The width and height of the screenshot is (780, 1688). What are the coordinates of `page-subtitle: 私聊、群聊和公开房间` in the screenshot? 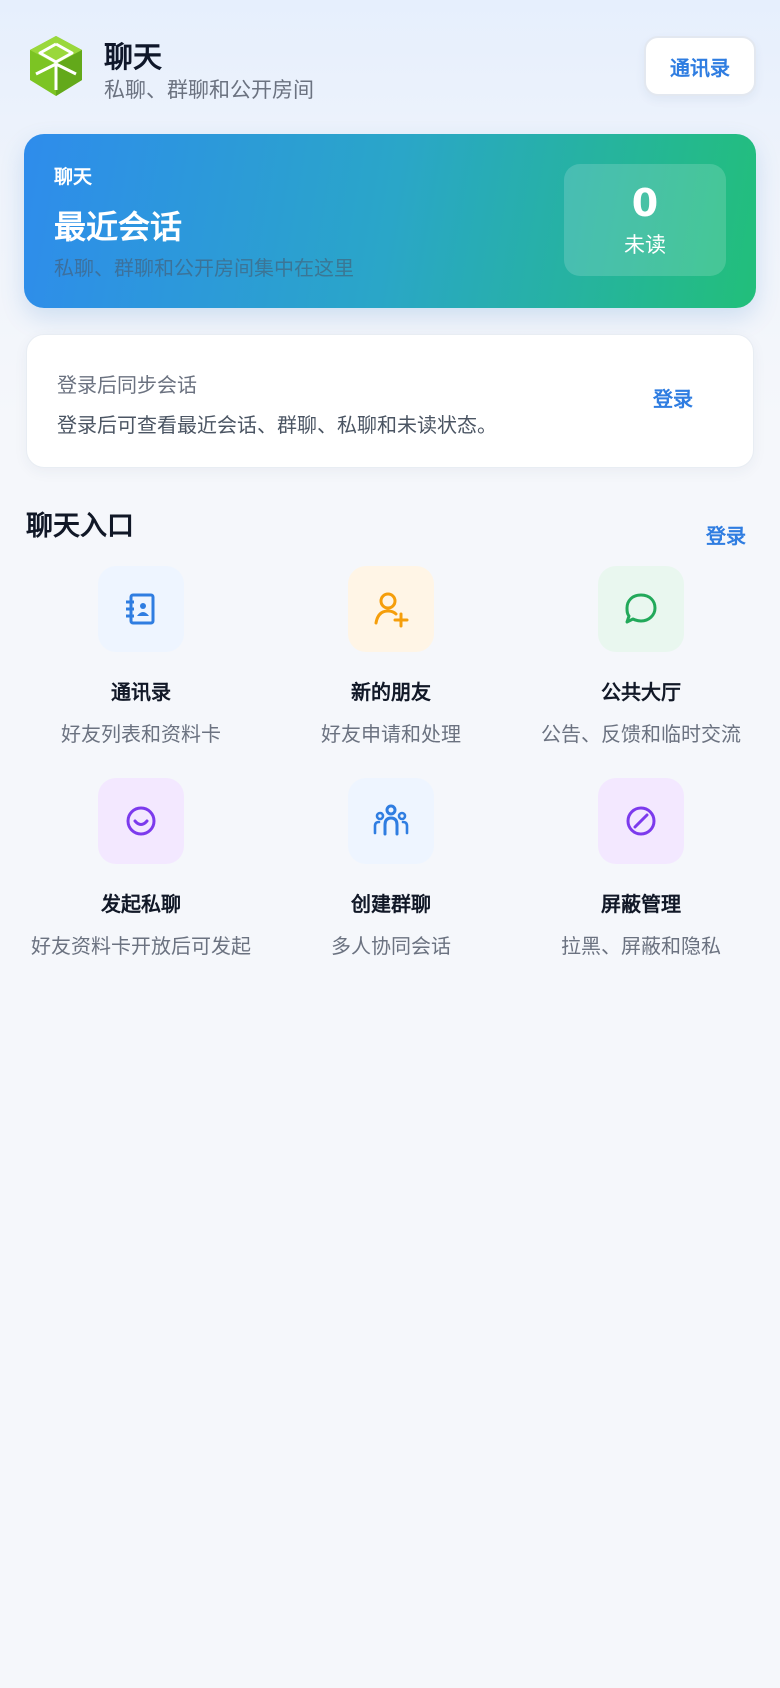 It's located at (209, 90).